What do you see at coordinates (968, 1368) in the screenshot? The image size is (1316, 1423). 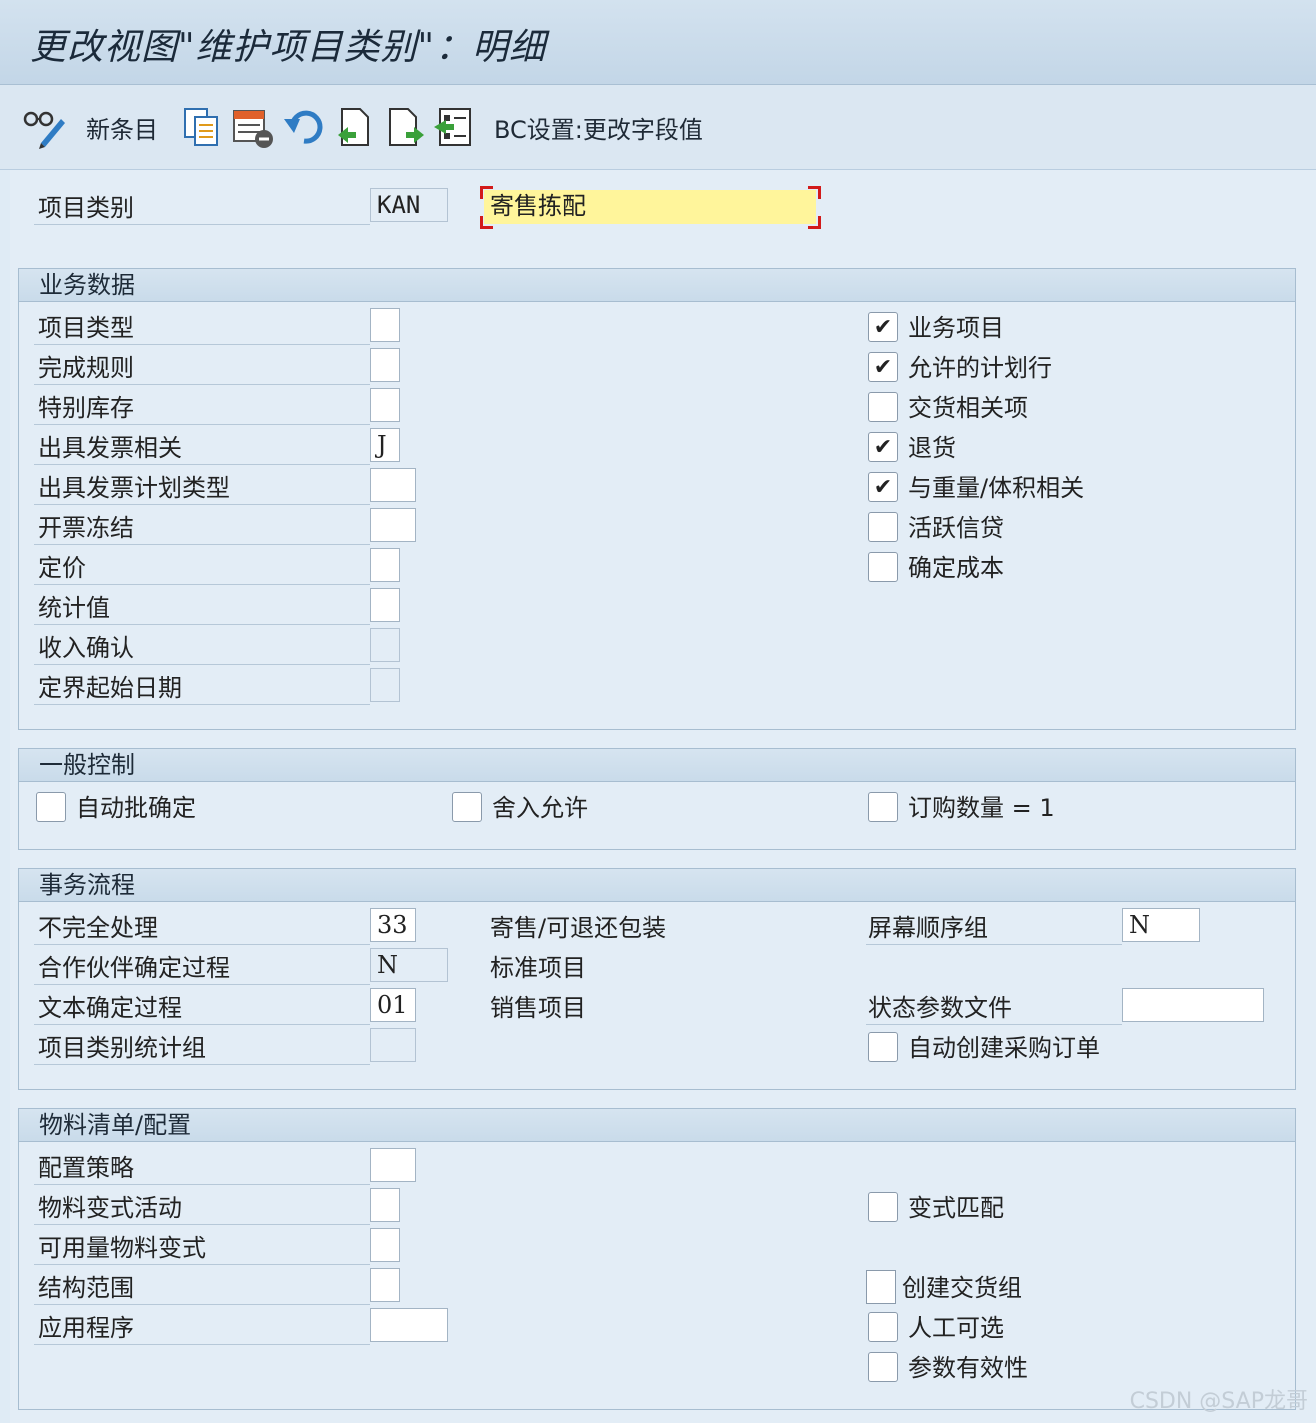 I see `parameter-effectivity-label: 参数有效性` at bounding box center [968, 1368].